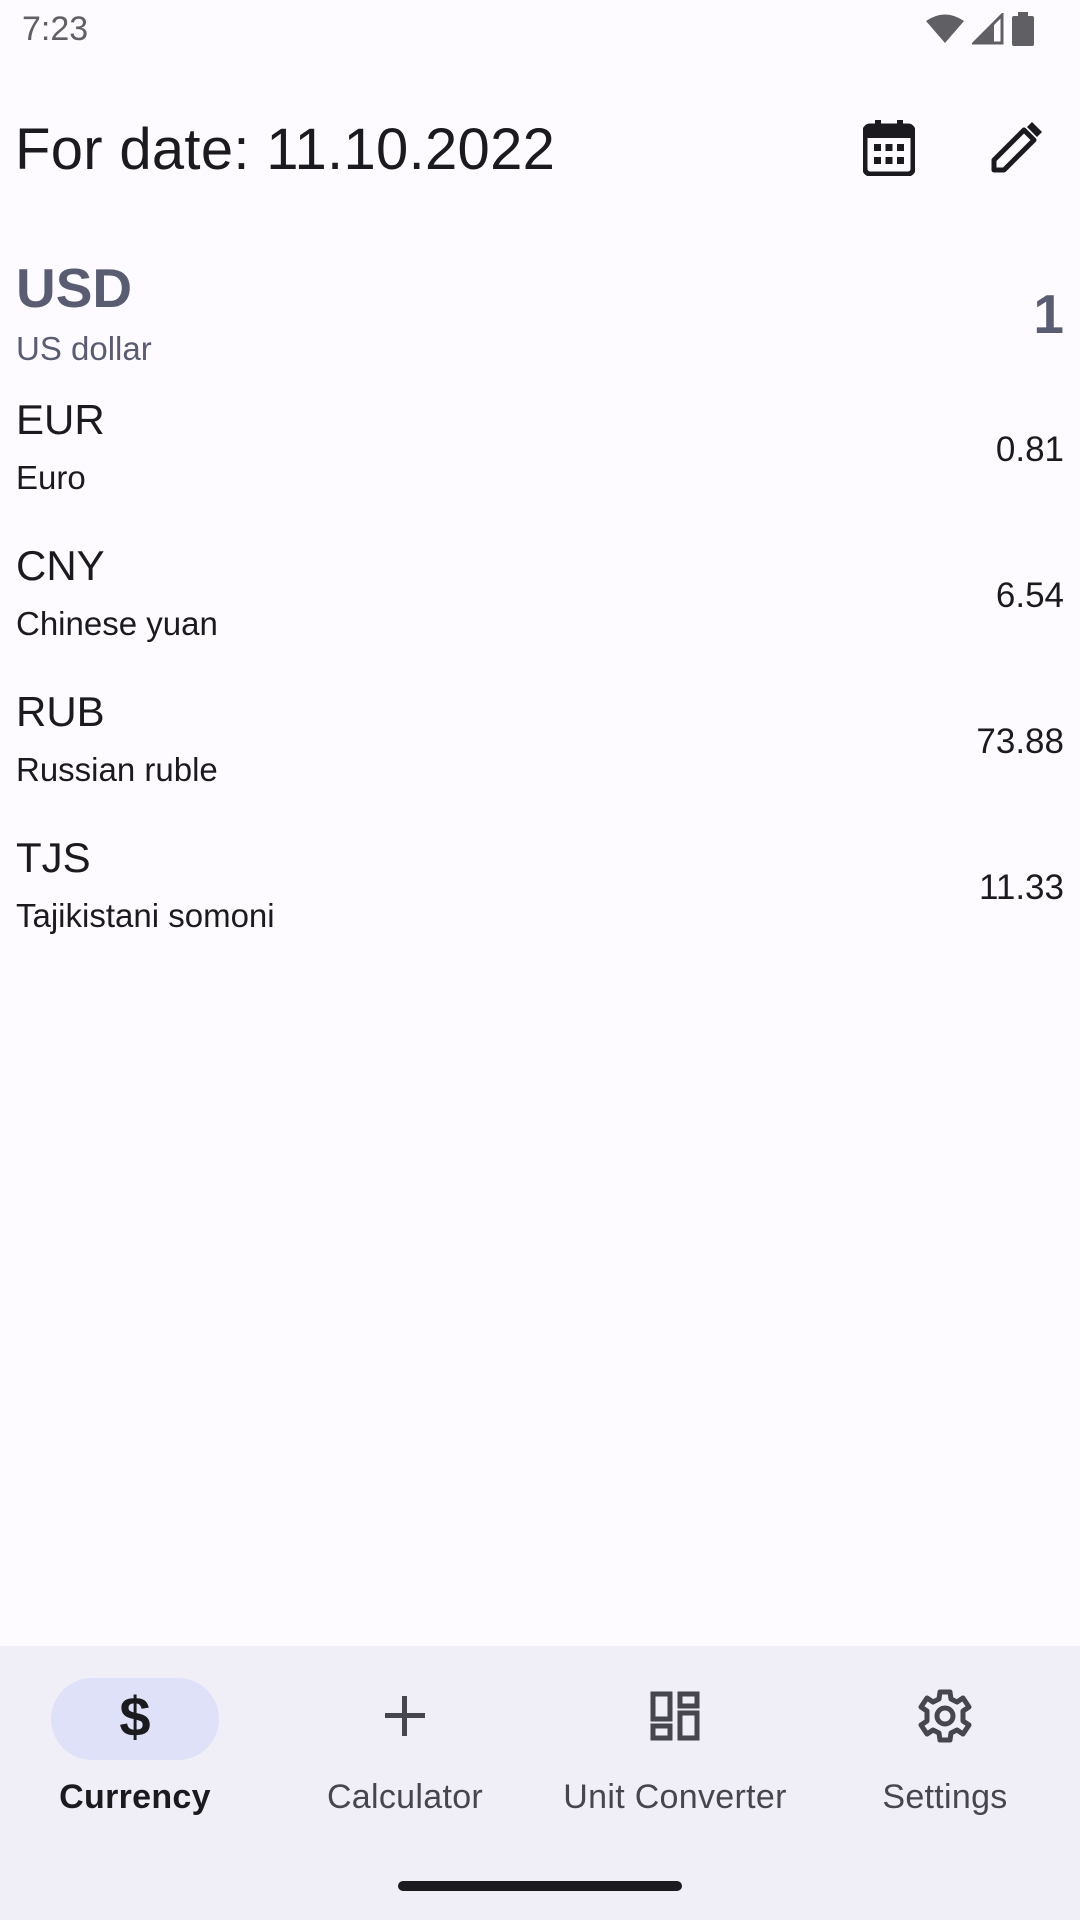 The image size is (1080, 1920). I want to click on currency-name: Chinese yuan, so click(117, 623).